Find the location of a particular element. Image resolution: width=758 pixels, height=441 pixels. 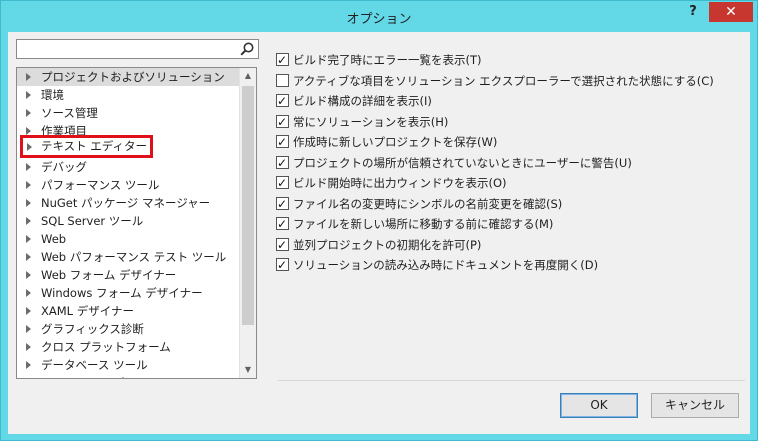

tree-item: NuGet パッケージ マネージャー is located at coordinates (129, 203).